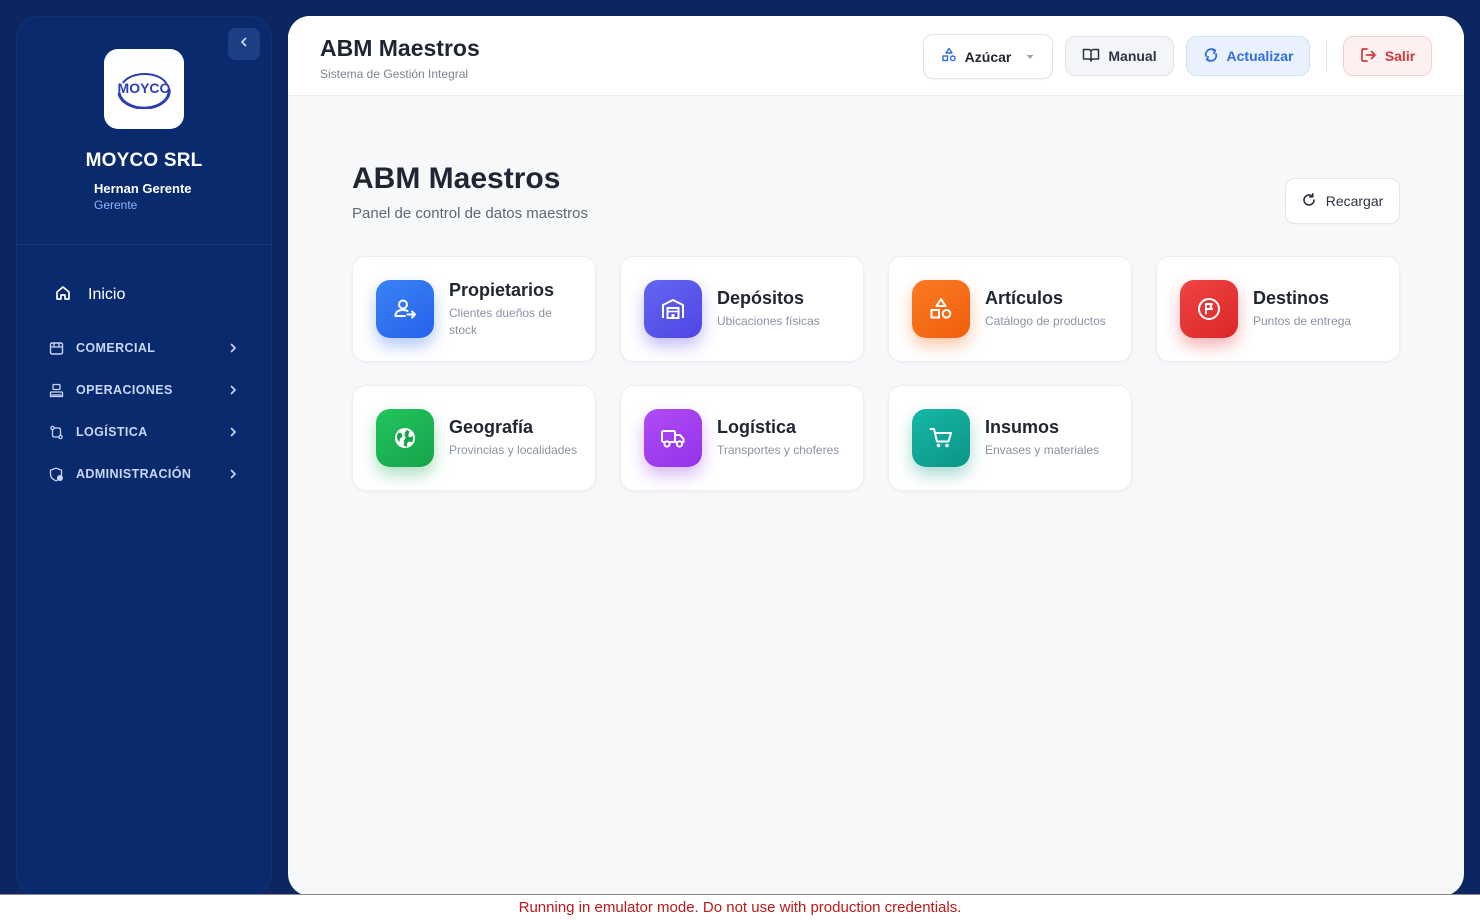 This screenshot has width=1480, height=920. What do you see at coordinates (456, 178) in the screenshot?
I see `page-title: ABM Maestros` at bounding box center [456, 178].